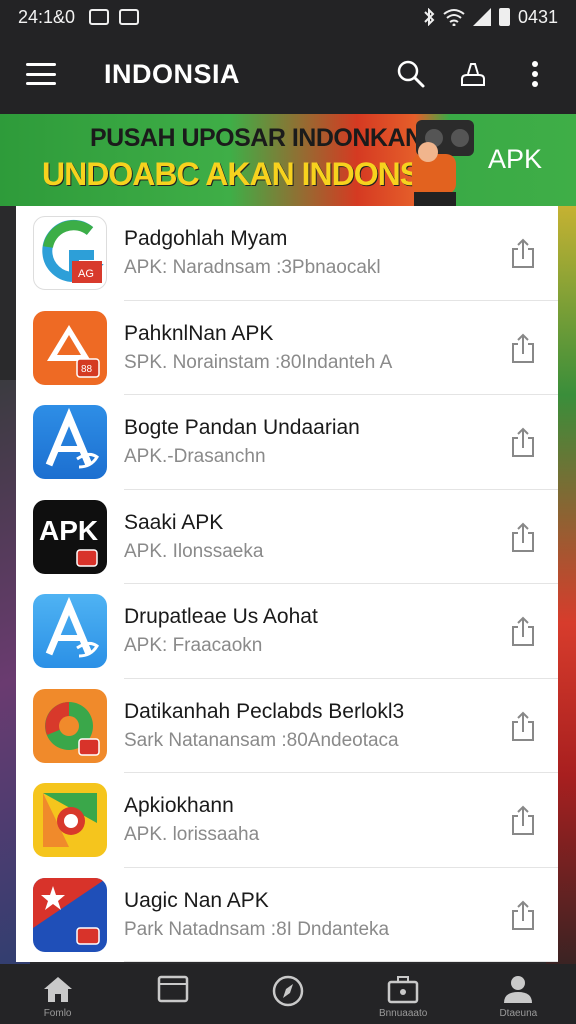 The width and height of the screenshot is (576, 1024). I want to click on orange-a-icon: 88, so click(70, 347).